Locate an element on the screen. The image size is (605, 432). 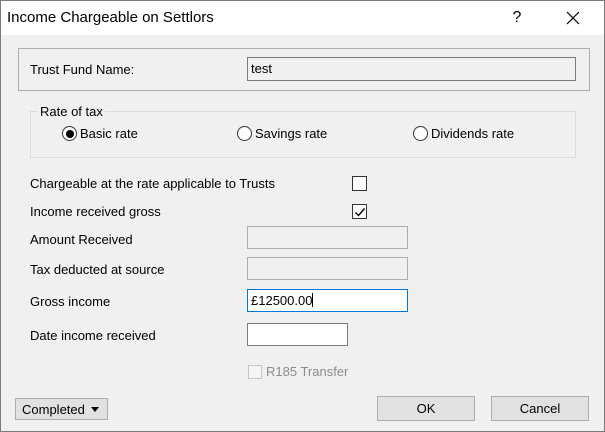
tax-deducted-input is located at coordinates (327, 268).